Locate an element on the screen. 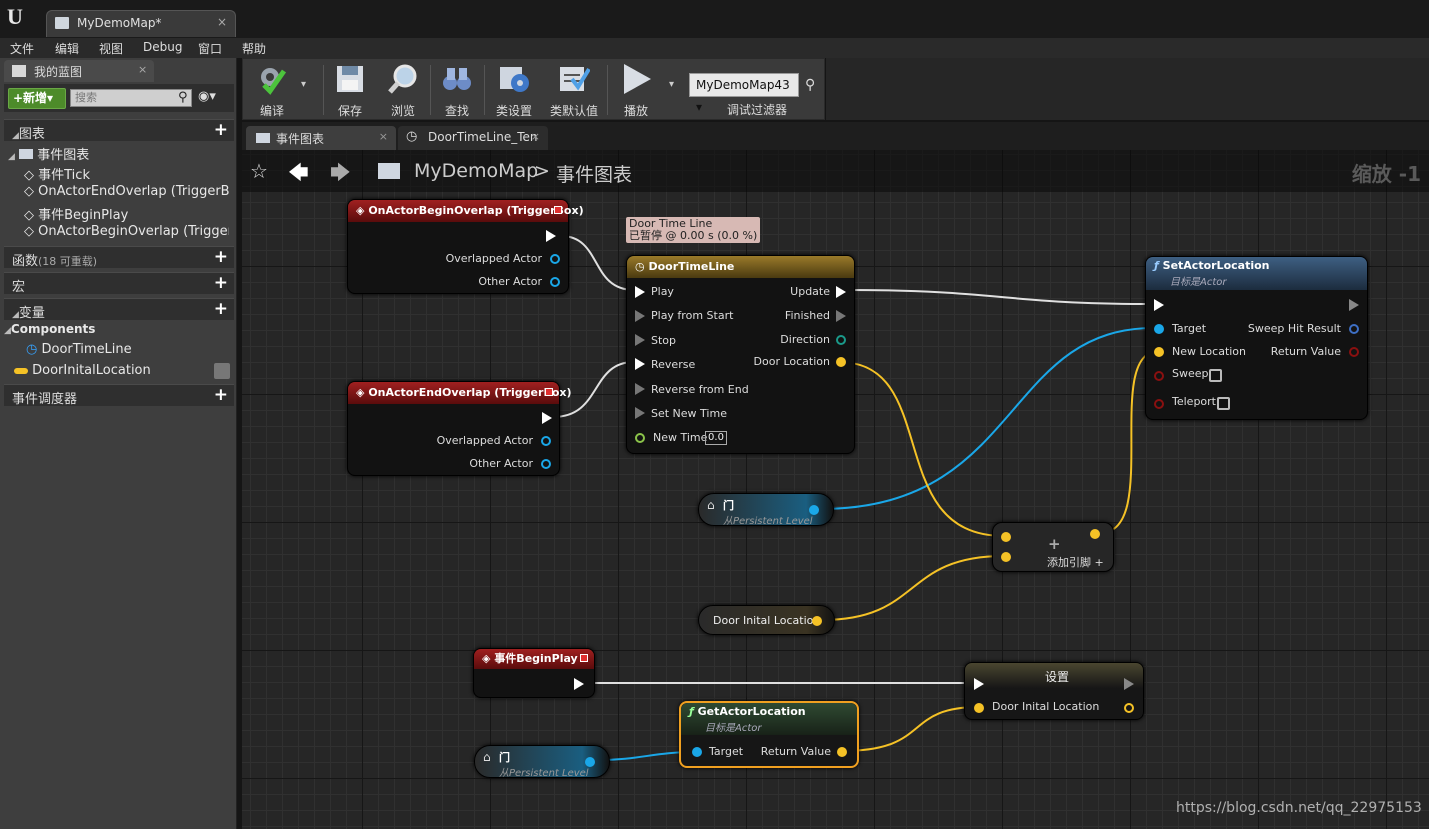 This screenshot has width=1429, height=829. play-button: 播放 is located at coordinates (636, 90).